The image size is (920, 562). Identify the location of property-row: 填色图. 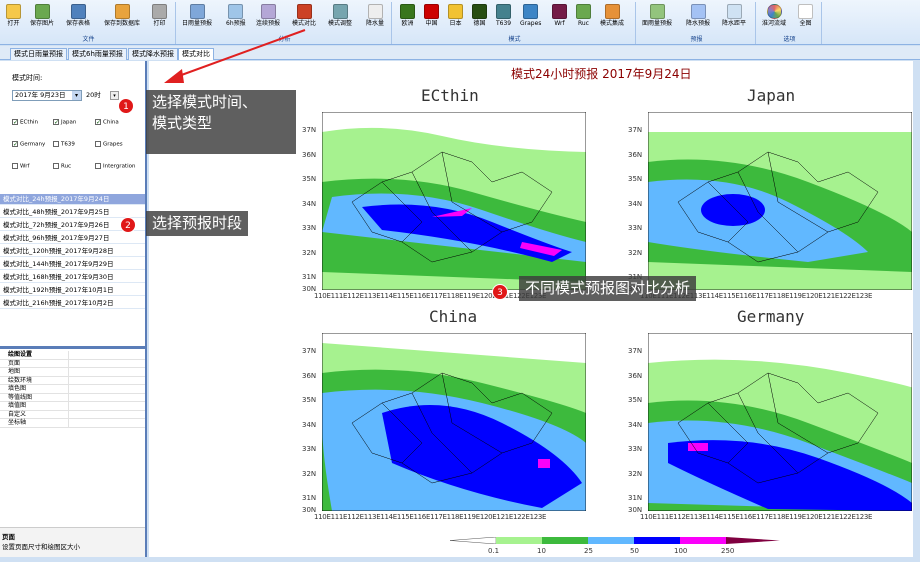
(72, 389).